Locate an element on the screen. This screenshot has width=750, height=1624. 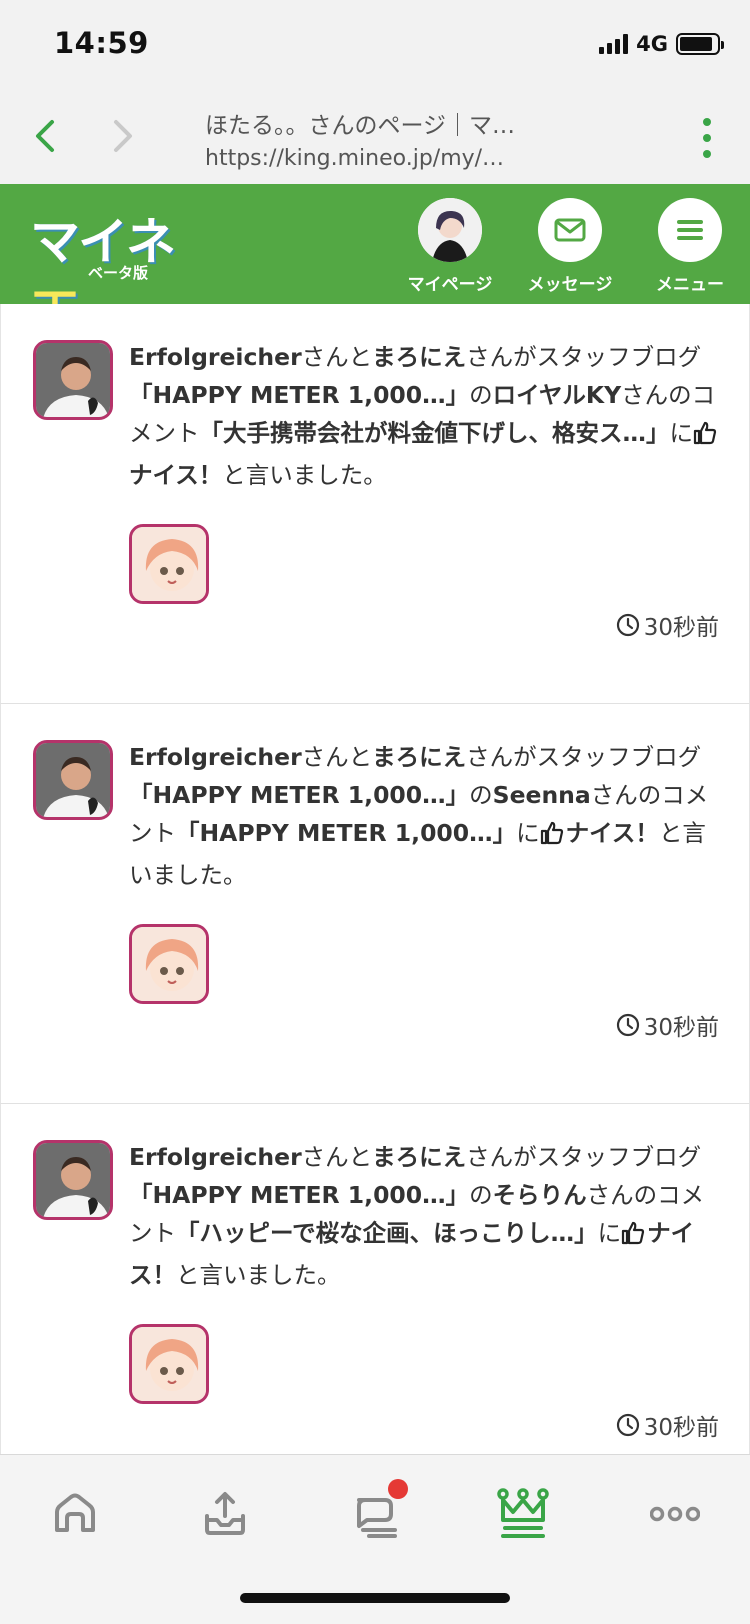
battery-icon is located at coordinates (700, 44).